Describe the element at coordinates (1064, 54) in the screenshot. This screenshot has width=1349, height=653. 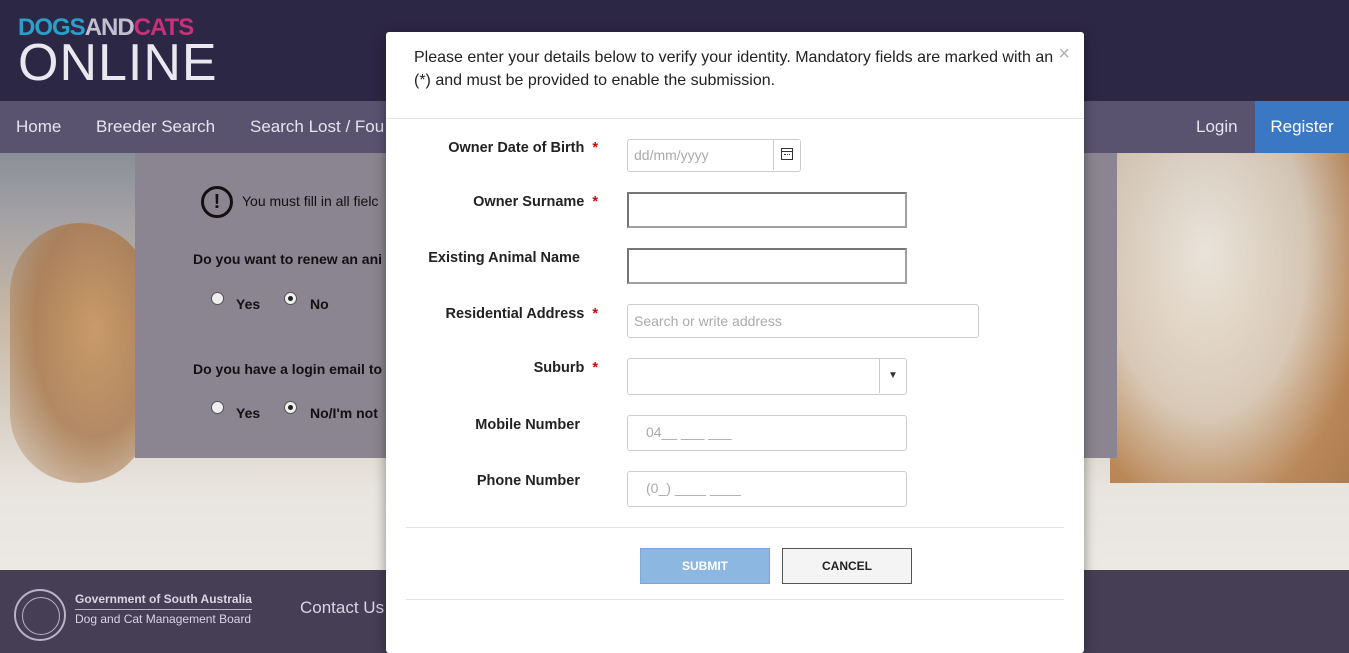
I see `close-icon: ×` at that location.